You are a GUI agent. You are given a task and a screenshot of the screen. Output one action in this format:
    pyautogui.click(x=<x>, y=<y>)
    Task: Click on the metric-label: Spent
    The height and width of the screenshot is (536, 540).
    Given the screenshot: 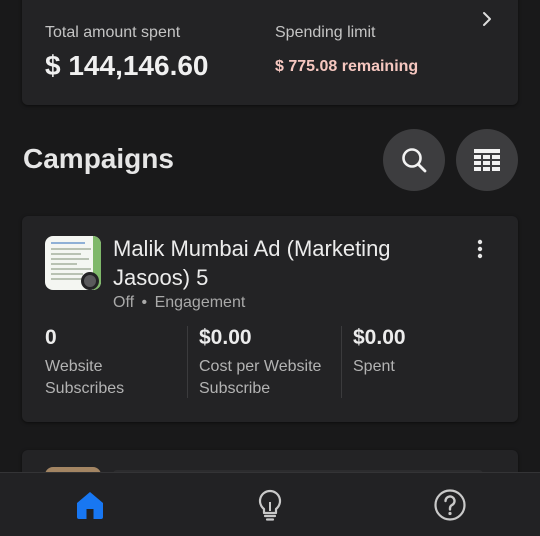 What is the action you would take?
    pyautogui.click(x=374, y=366)
    